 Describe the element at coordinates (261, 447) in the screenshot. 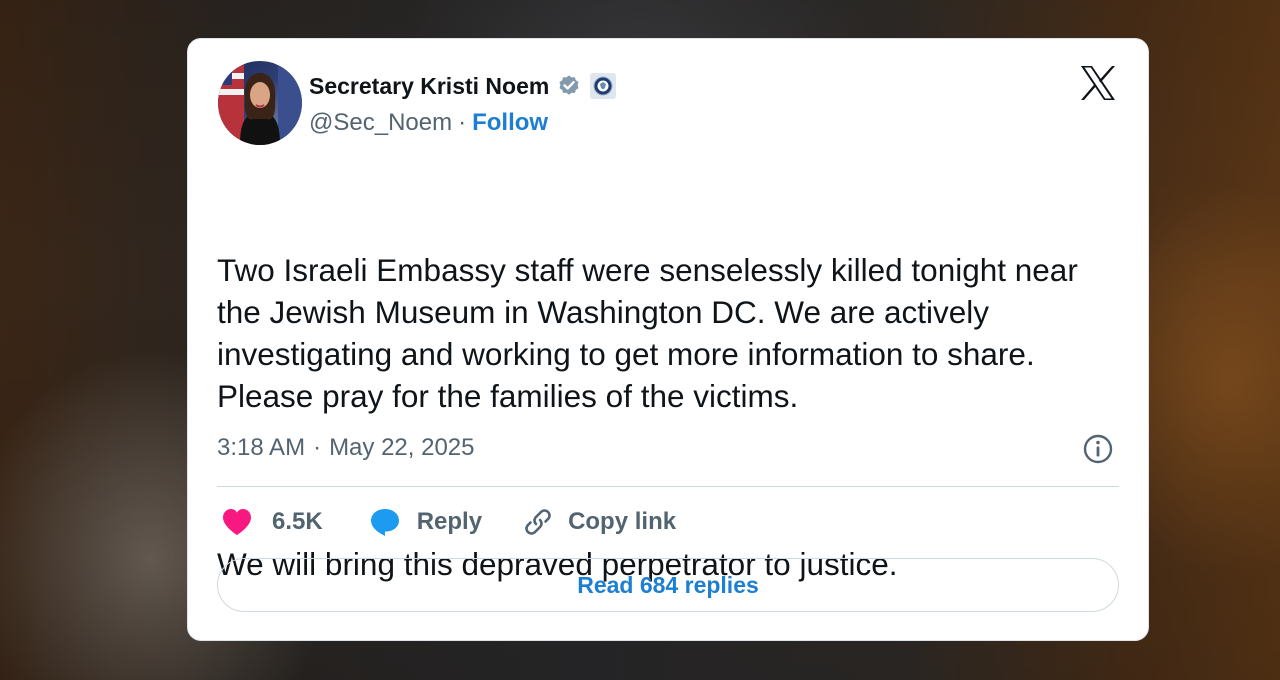

I see `tweet-time: 3:18 AM` at that location.